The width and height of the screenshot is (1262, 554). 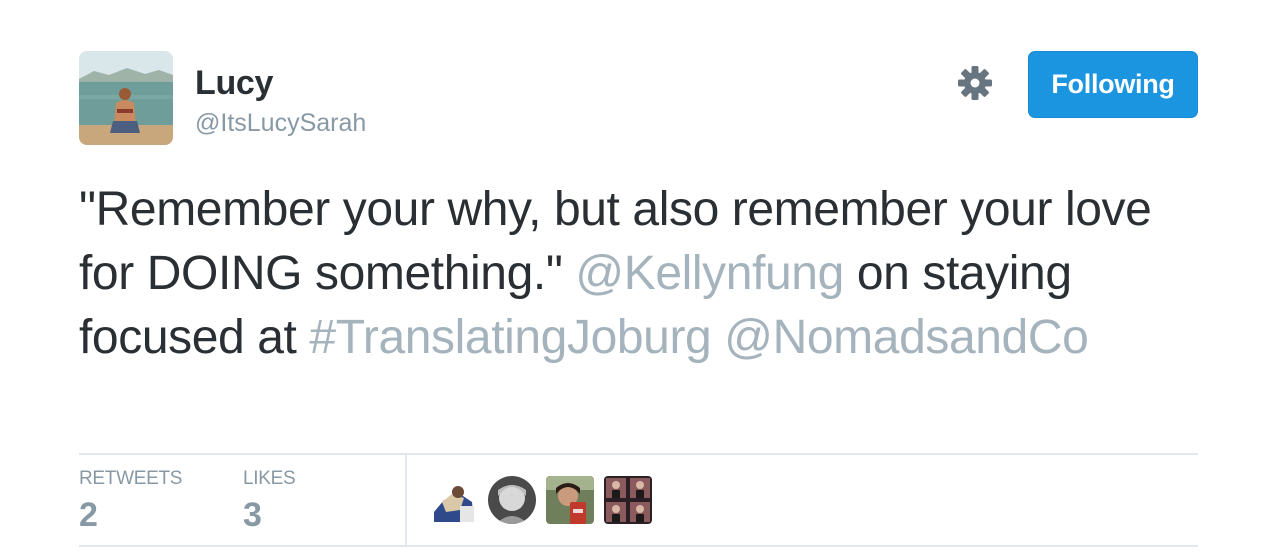 I want to click on likes-label: LIKES, so click(x=269, y=478).